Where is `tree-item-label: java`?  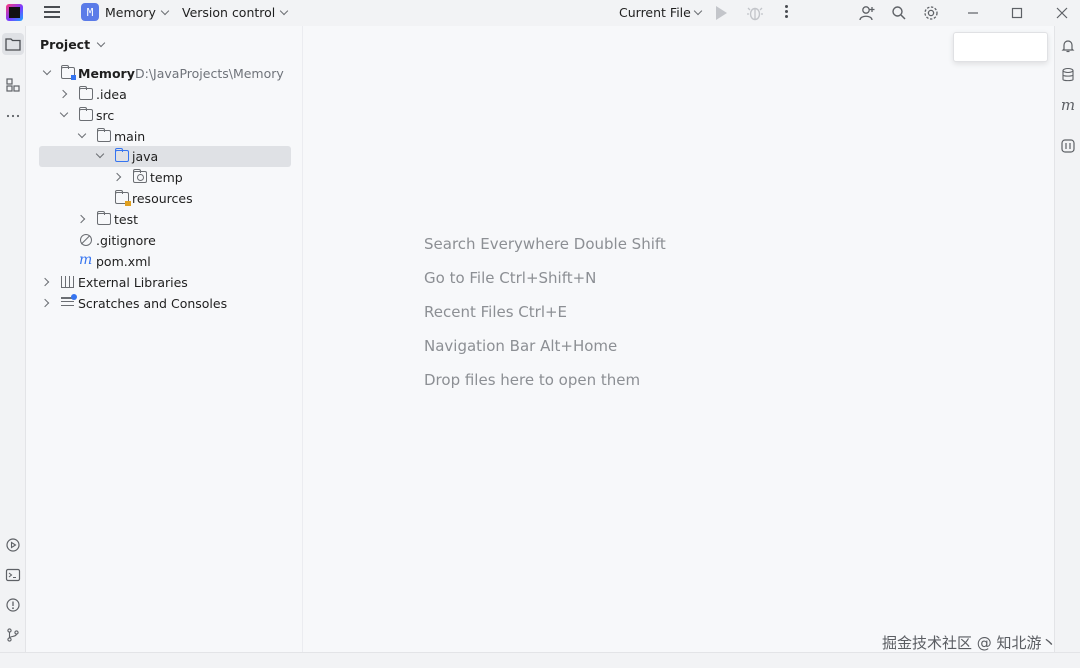
tree-item-label: java is located at coordinates (145, 156).